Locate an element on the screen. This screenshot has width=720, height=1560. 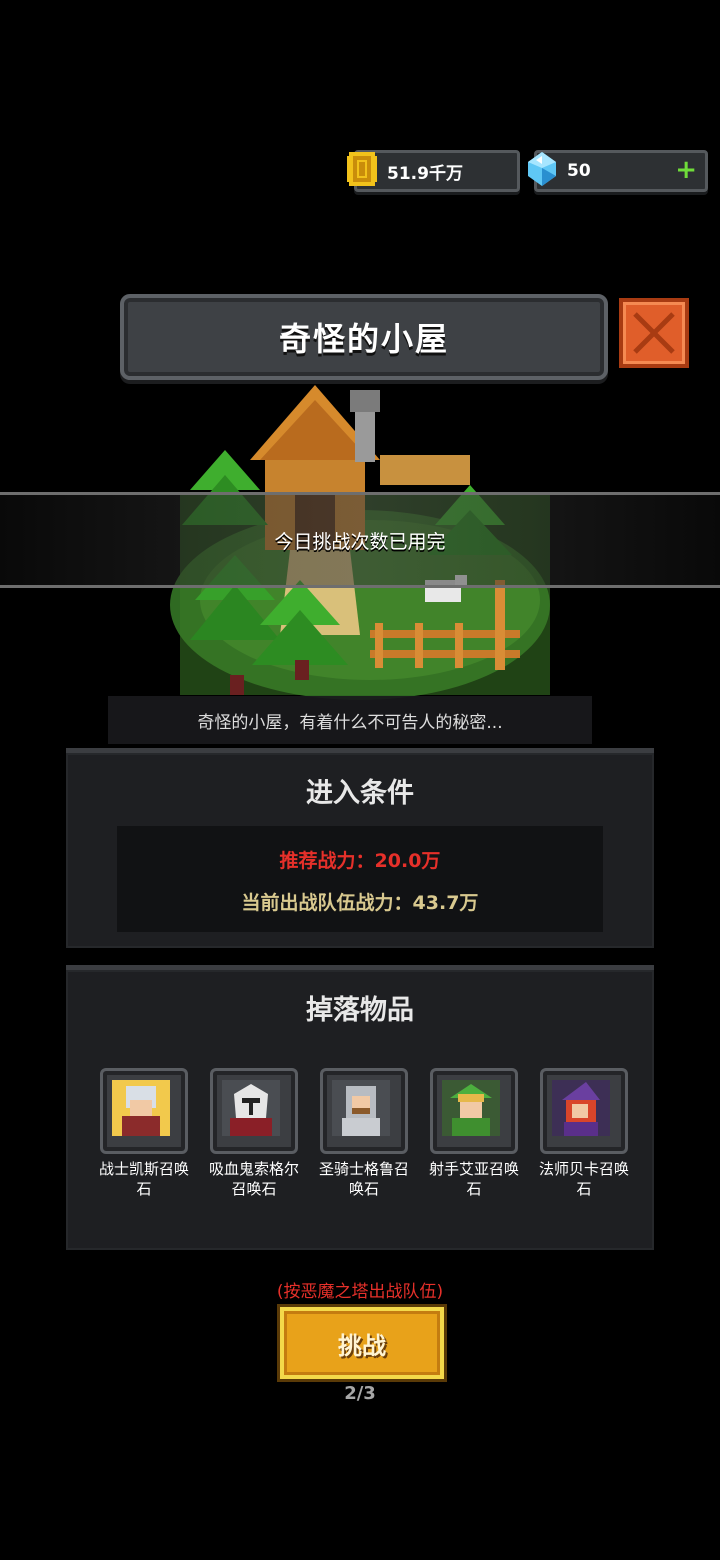
team-hint: (按恶魔之塔出战队伍) is located at coordinates (360, 1292).